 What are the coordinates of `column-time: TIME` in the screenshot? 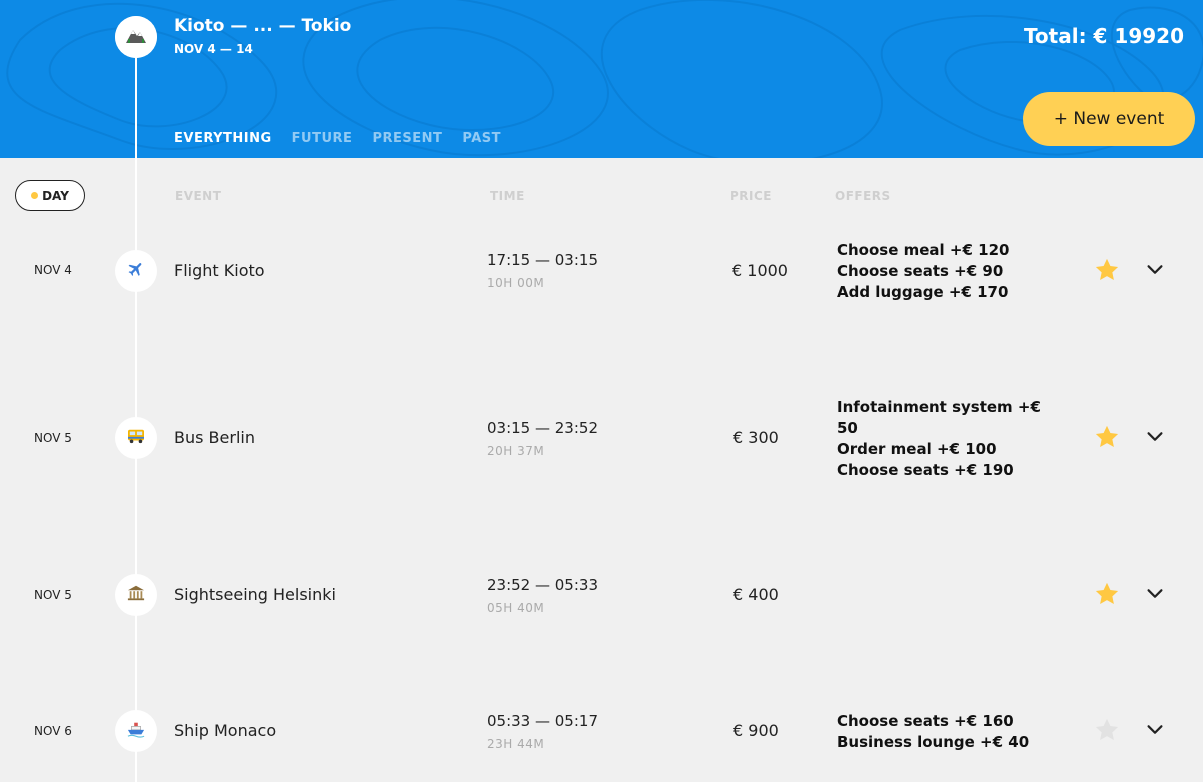 It's located at (507, 196).